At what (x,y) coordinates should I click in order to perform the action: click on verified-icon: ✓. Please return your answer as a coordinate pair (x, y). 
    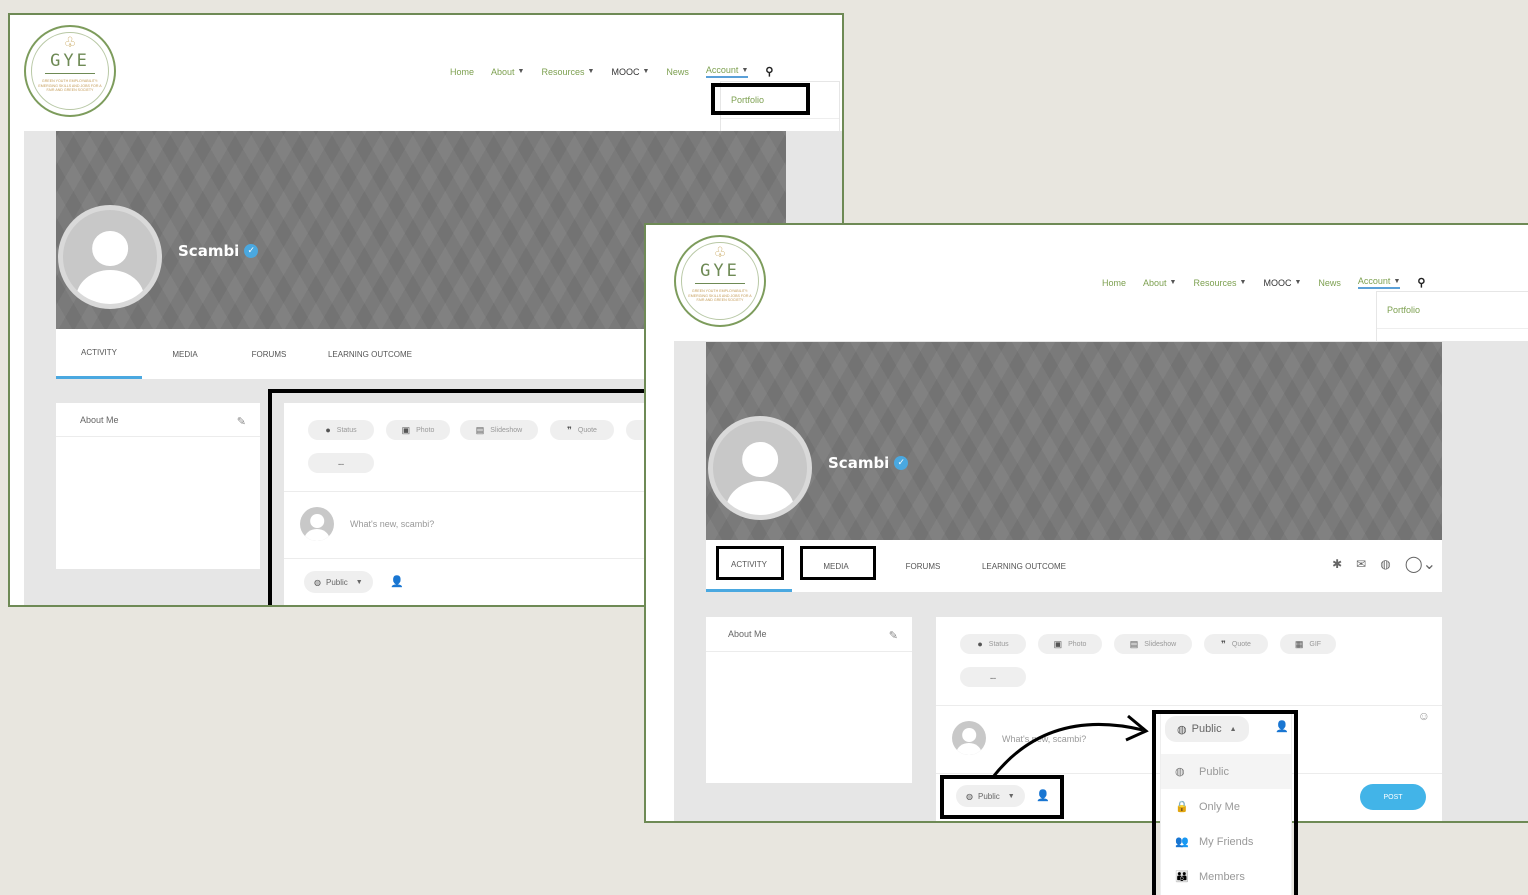
    Looking at the image, I should click on (251, 251).